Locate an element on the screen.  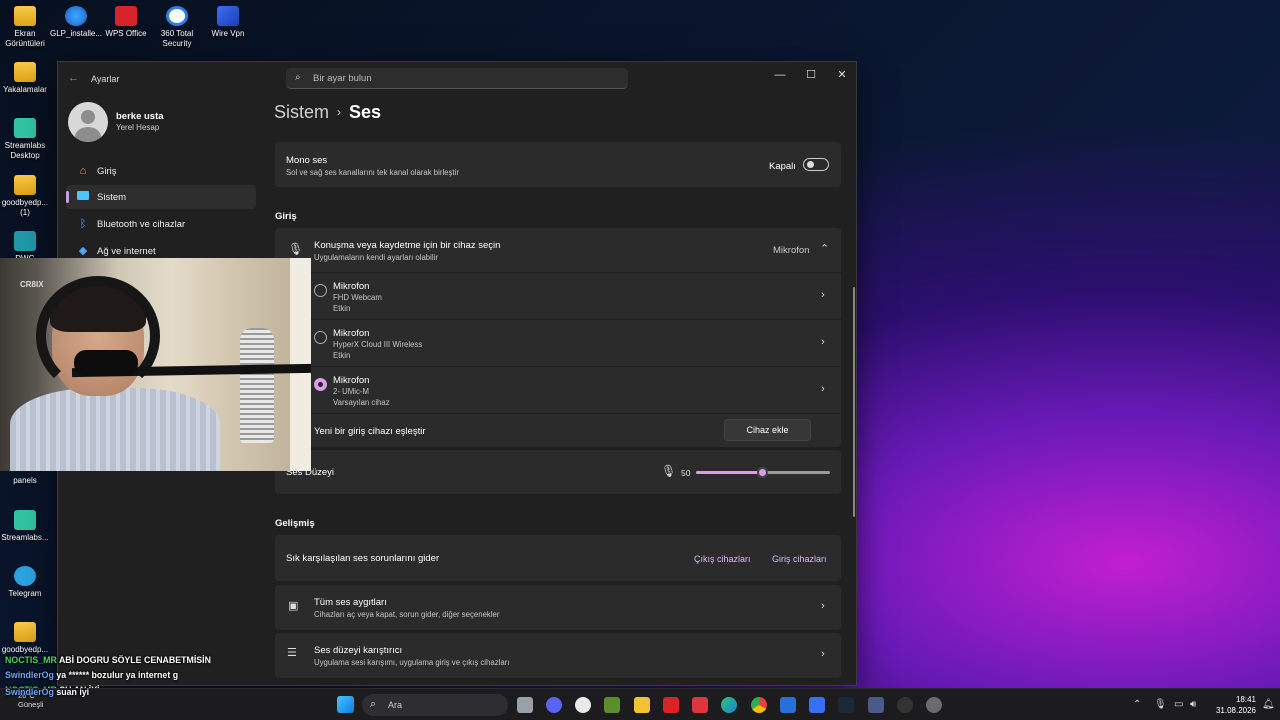
microphone-icon: 🎙︎ is located at coordinates (668, 471).